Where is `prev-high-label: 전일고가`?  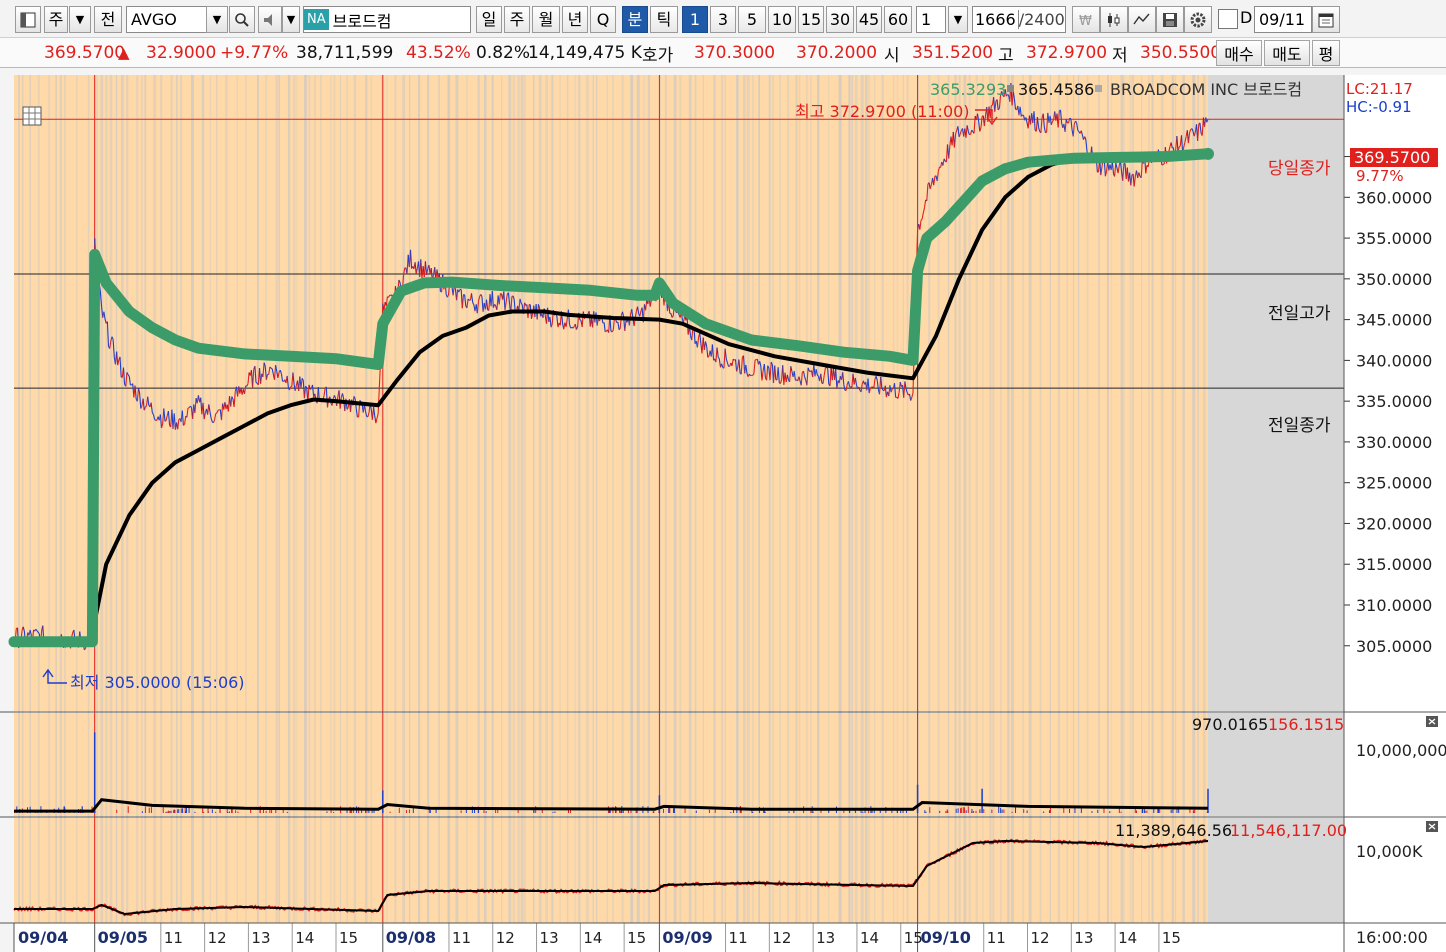 prev-high-label: 전일고가 is located at coordinates (1299, 314).